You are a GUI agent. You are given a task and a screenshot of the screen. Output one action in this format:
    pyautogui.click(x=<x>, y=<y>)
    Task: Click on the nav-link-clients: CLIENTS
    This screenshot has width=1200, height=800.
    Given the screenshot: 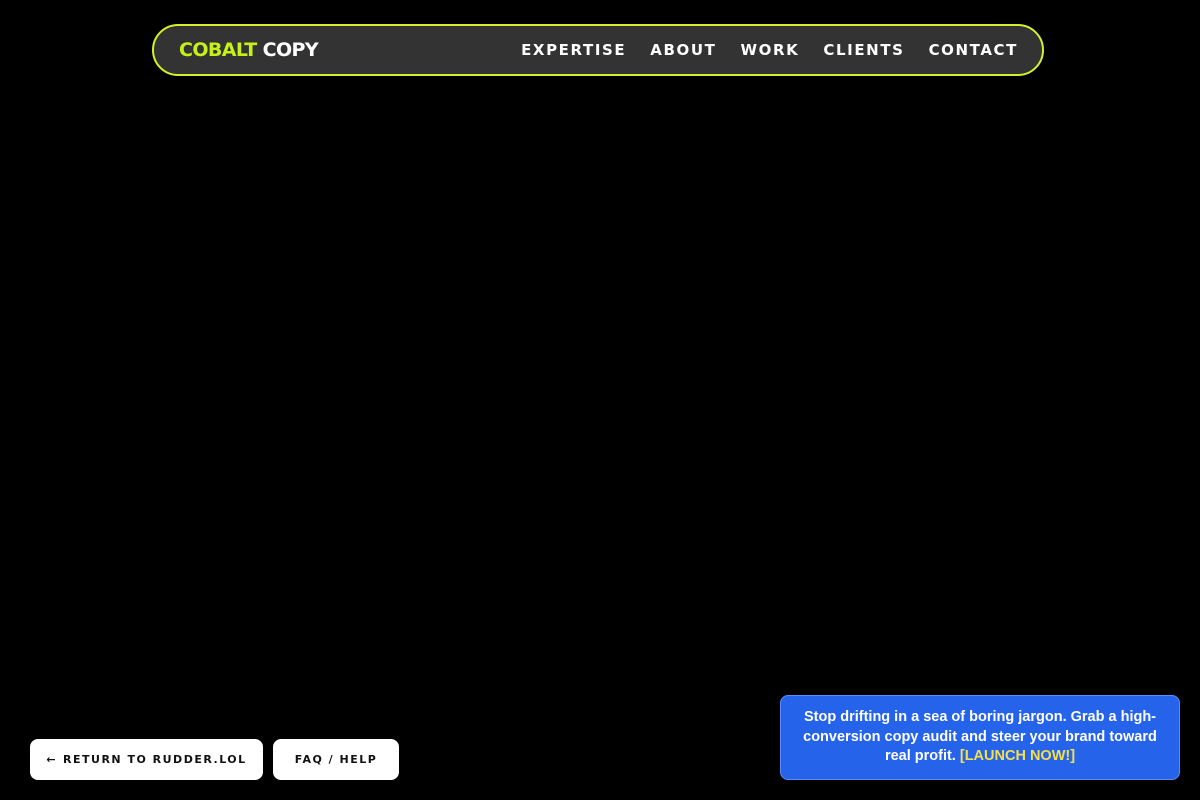 What is the action you would take?
    pyautogui.click(x=863, y=50)
    